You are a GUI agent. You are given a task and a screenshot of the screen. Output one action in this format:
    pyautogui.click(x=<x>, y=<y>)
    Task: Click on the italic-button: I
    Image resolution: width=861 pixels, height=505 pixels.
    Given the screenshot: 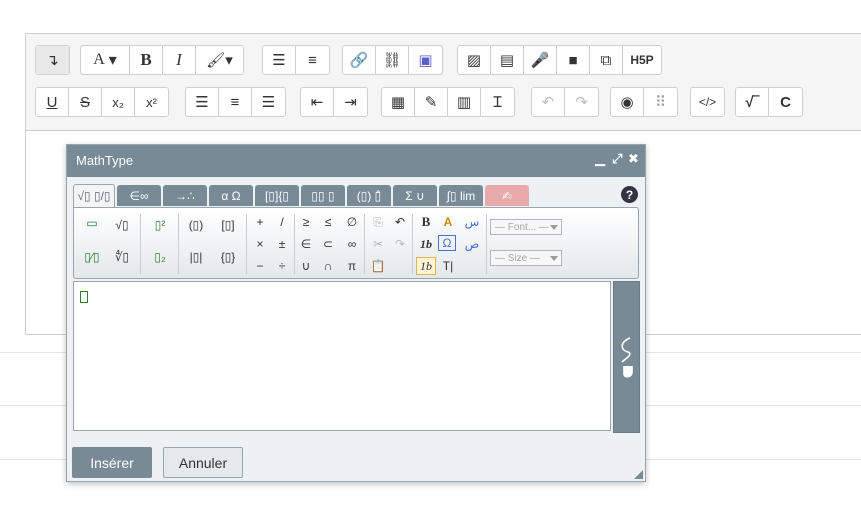 What is the action you would take?
    pyautogui.click(x=179, y=60)
    